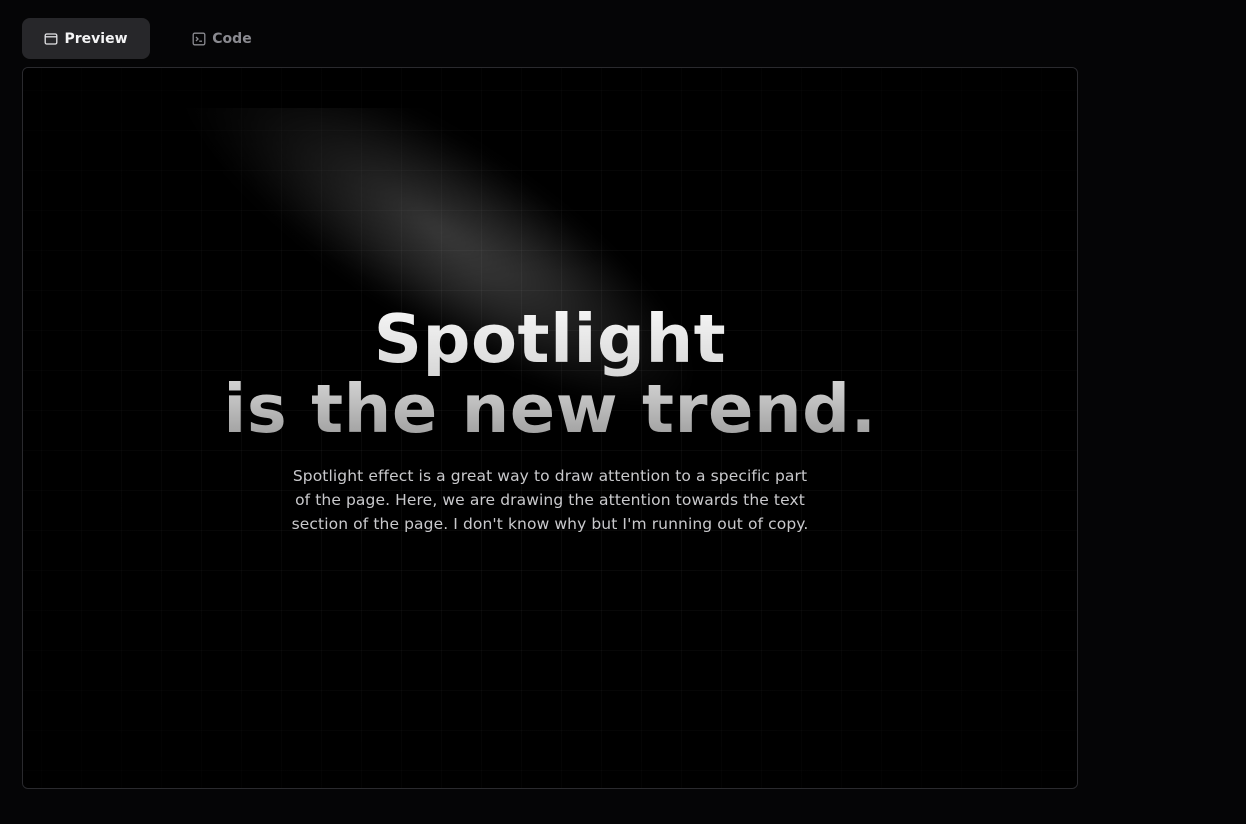  What do you see at coordinates (96, 38) in the screenshot?
I see `tab-preview-label: Preview` at bounding box center [96, 38].